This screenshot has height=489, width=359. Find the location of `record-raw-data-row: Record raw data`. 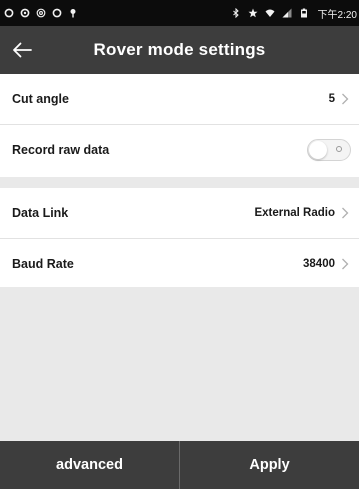

record-raw-data-row: Record raw data is located at coordinates (179, 150).